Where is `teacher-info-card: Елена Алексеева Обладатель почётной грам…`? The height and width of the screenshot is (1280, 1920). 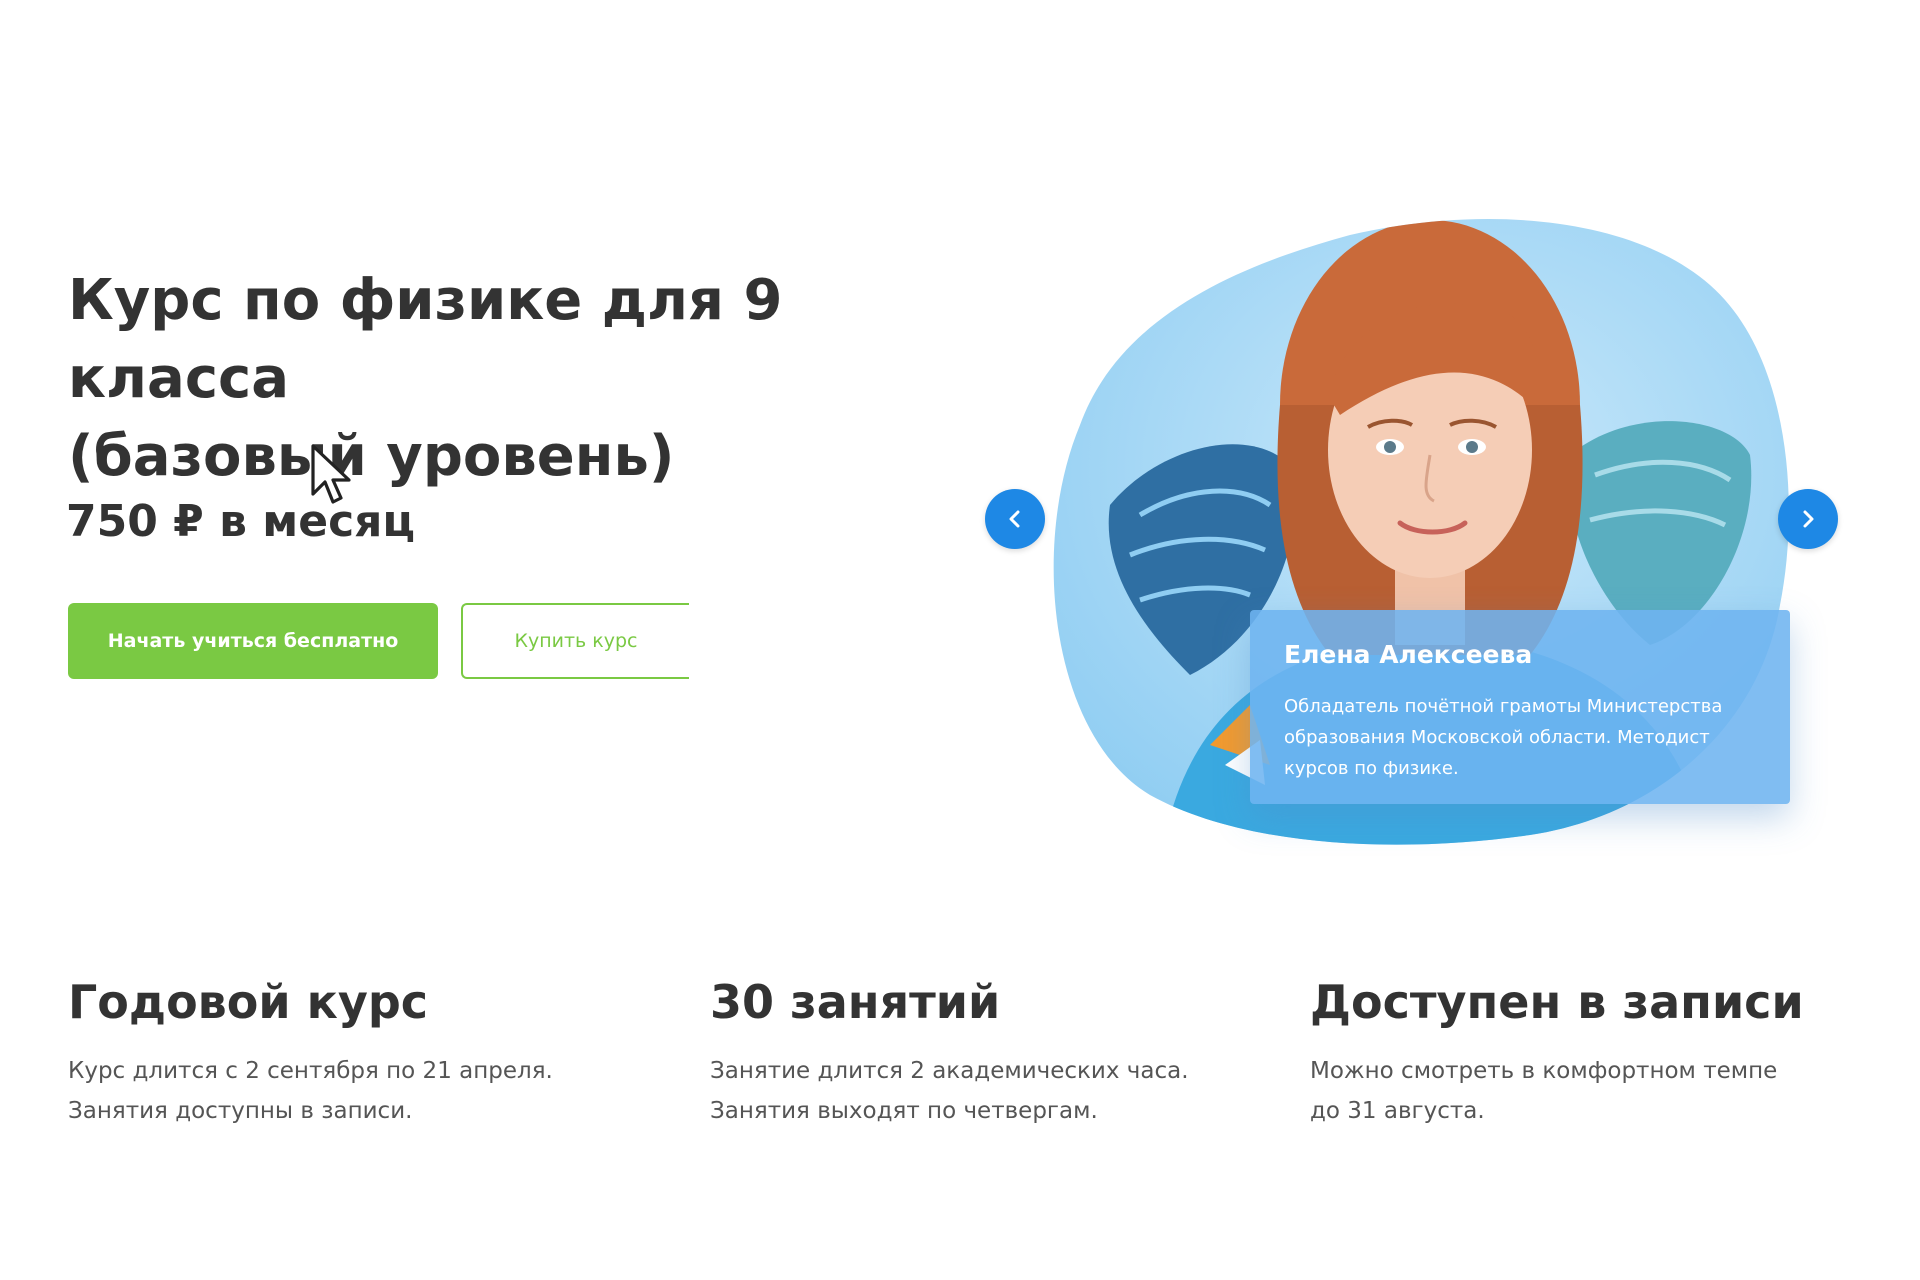
teacher-info-card: Елена Алексеева Обладатель почётной грам… is located at coordinates (1520, 707).